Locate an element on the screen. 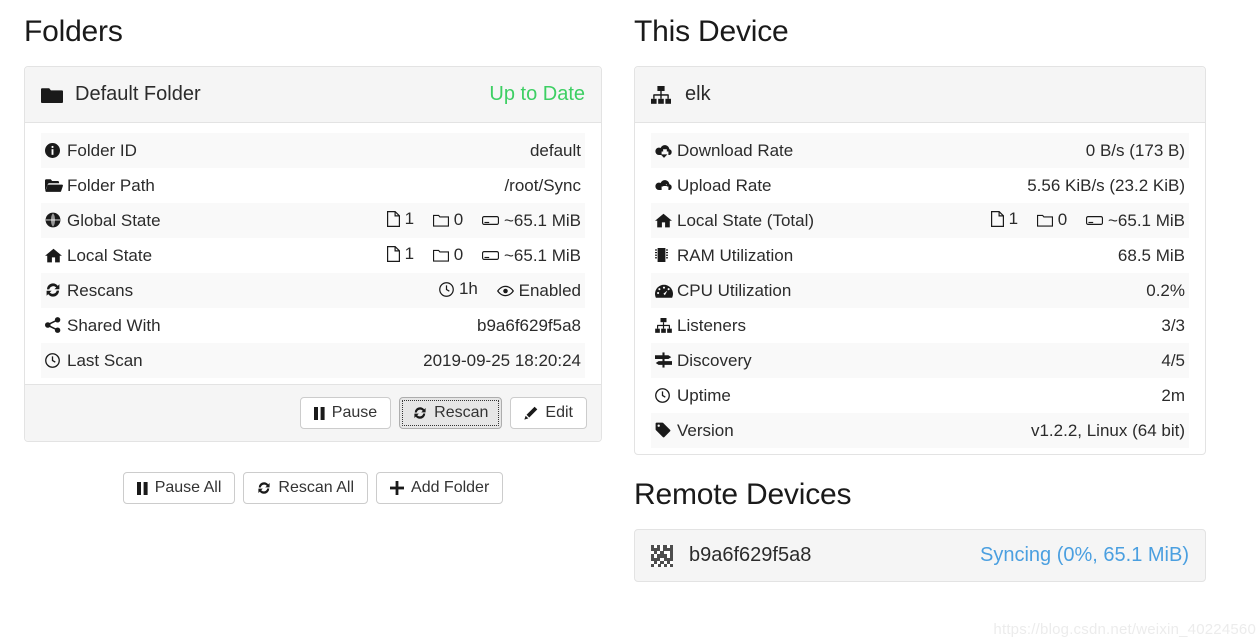  row-label: Last Scan is located at coordinates (105, 360).